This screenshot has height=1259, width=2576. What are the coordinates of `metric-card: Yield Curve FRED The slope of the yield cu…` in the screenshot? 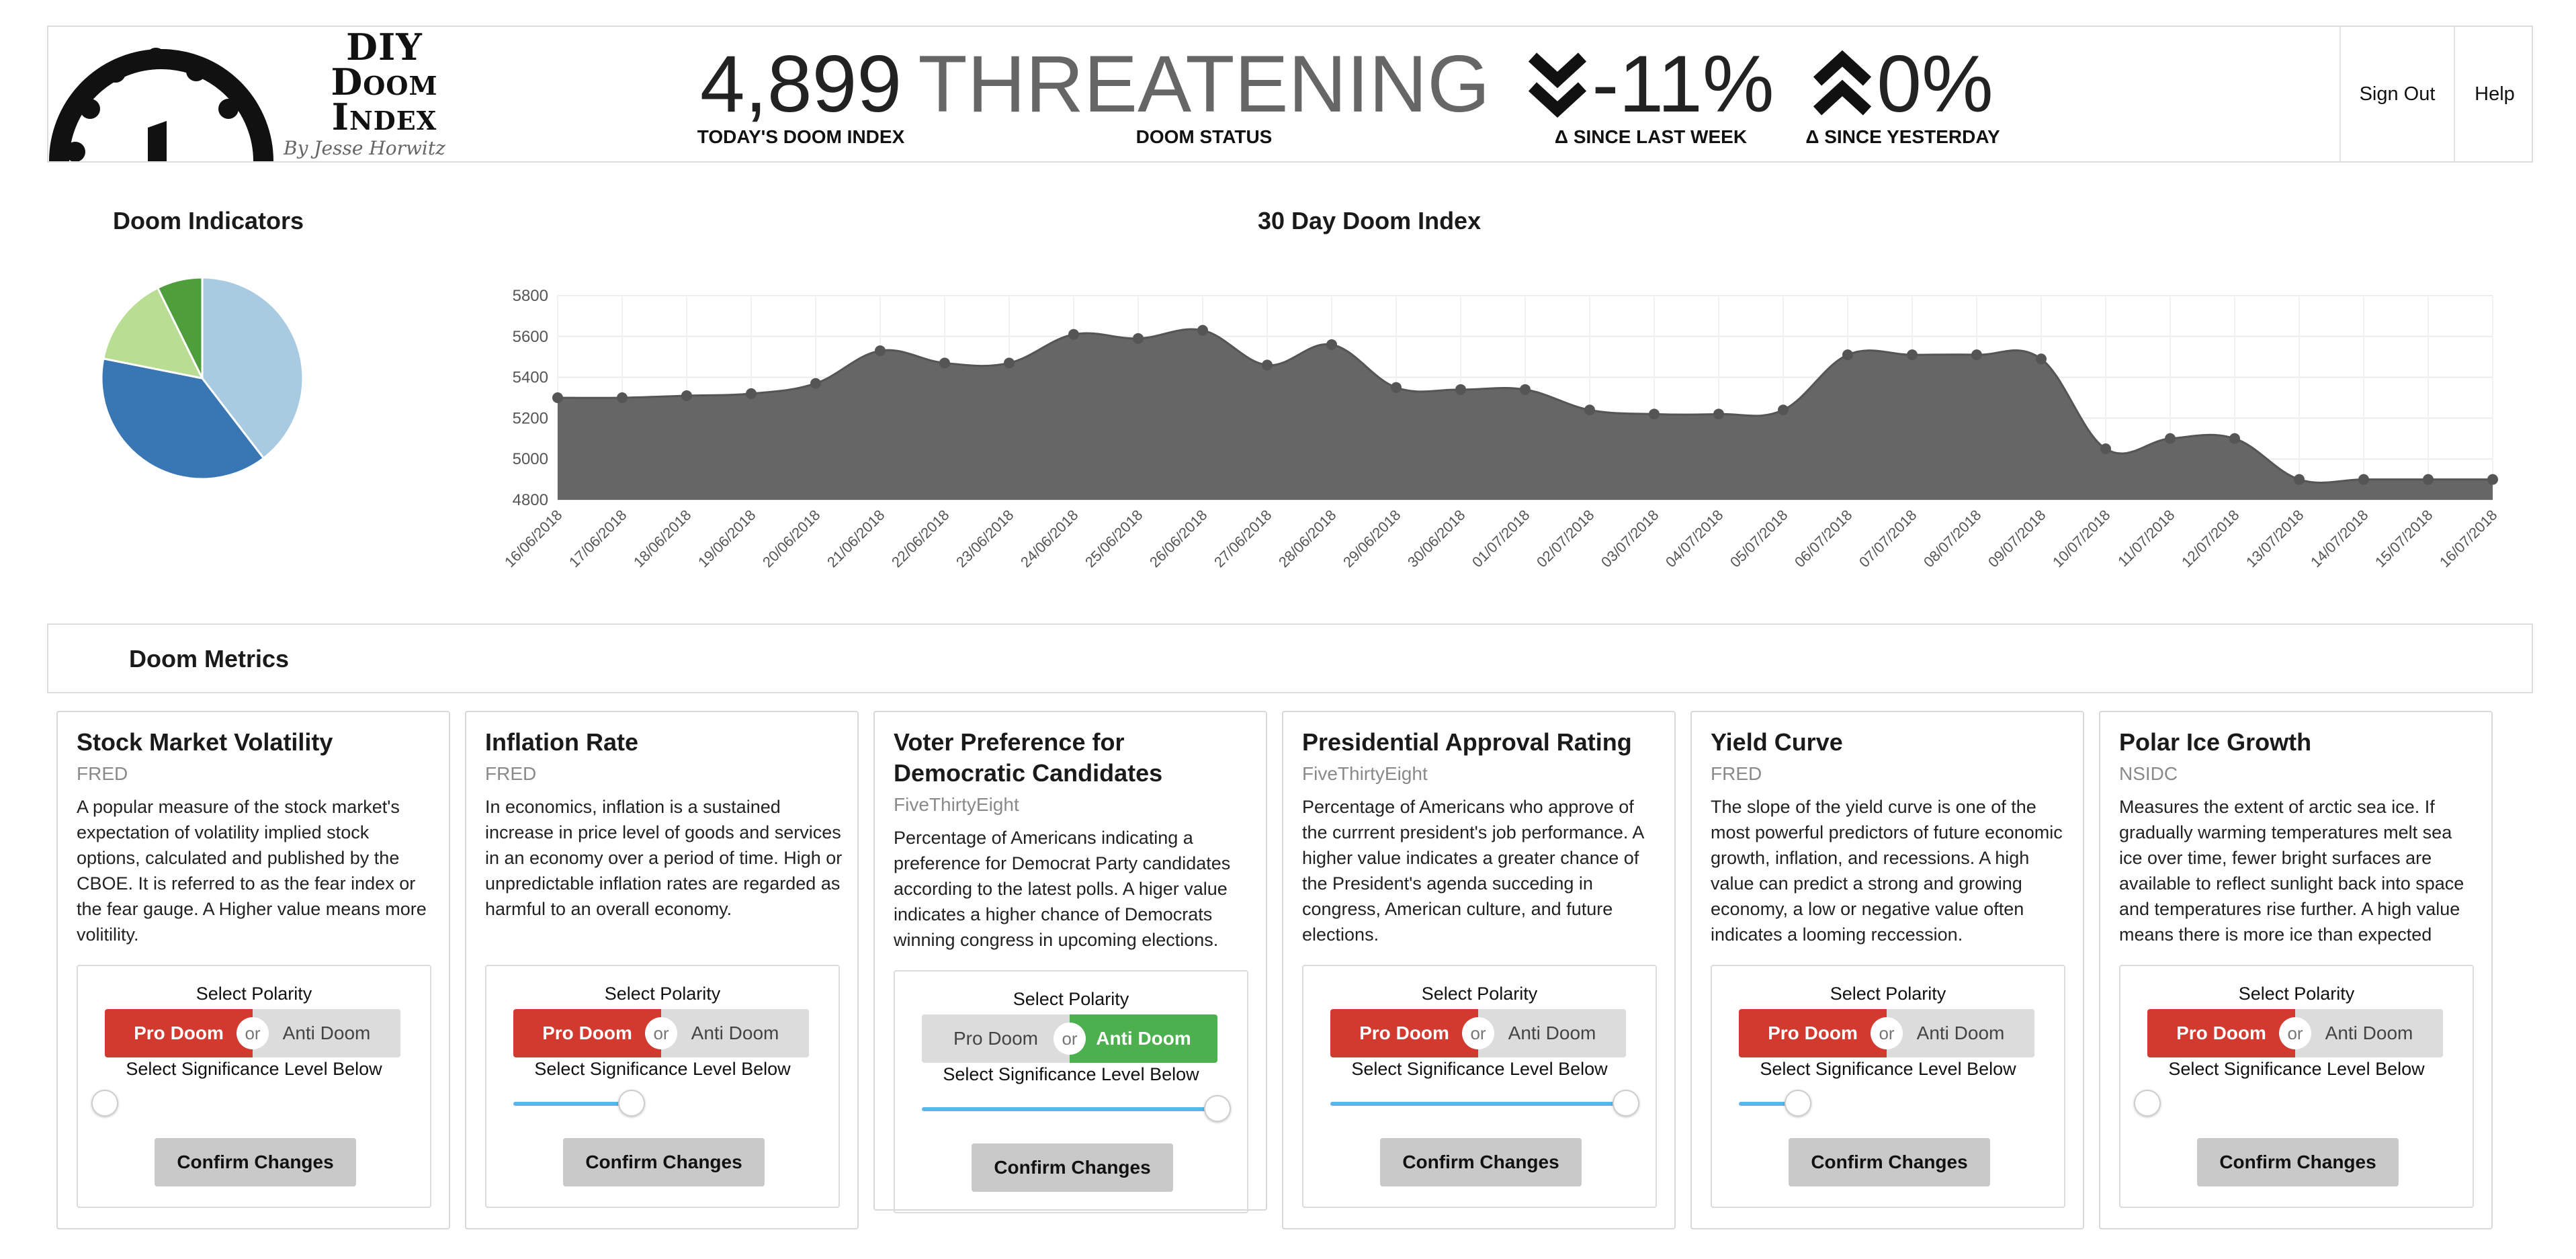 It's located at (1887, 970).